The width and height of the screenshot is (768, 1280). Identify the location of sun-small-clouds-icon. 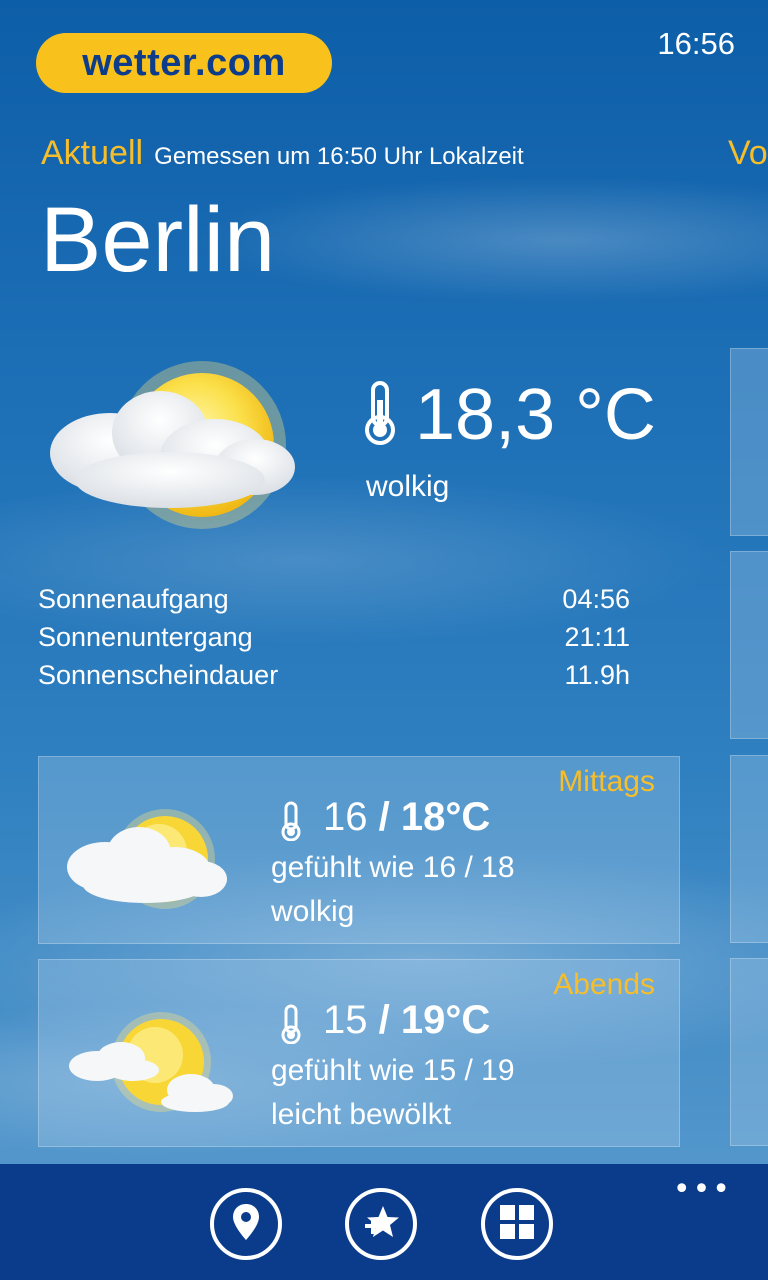
(148, 1062).